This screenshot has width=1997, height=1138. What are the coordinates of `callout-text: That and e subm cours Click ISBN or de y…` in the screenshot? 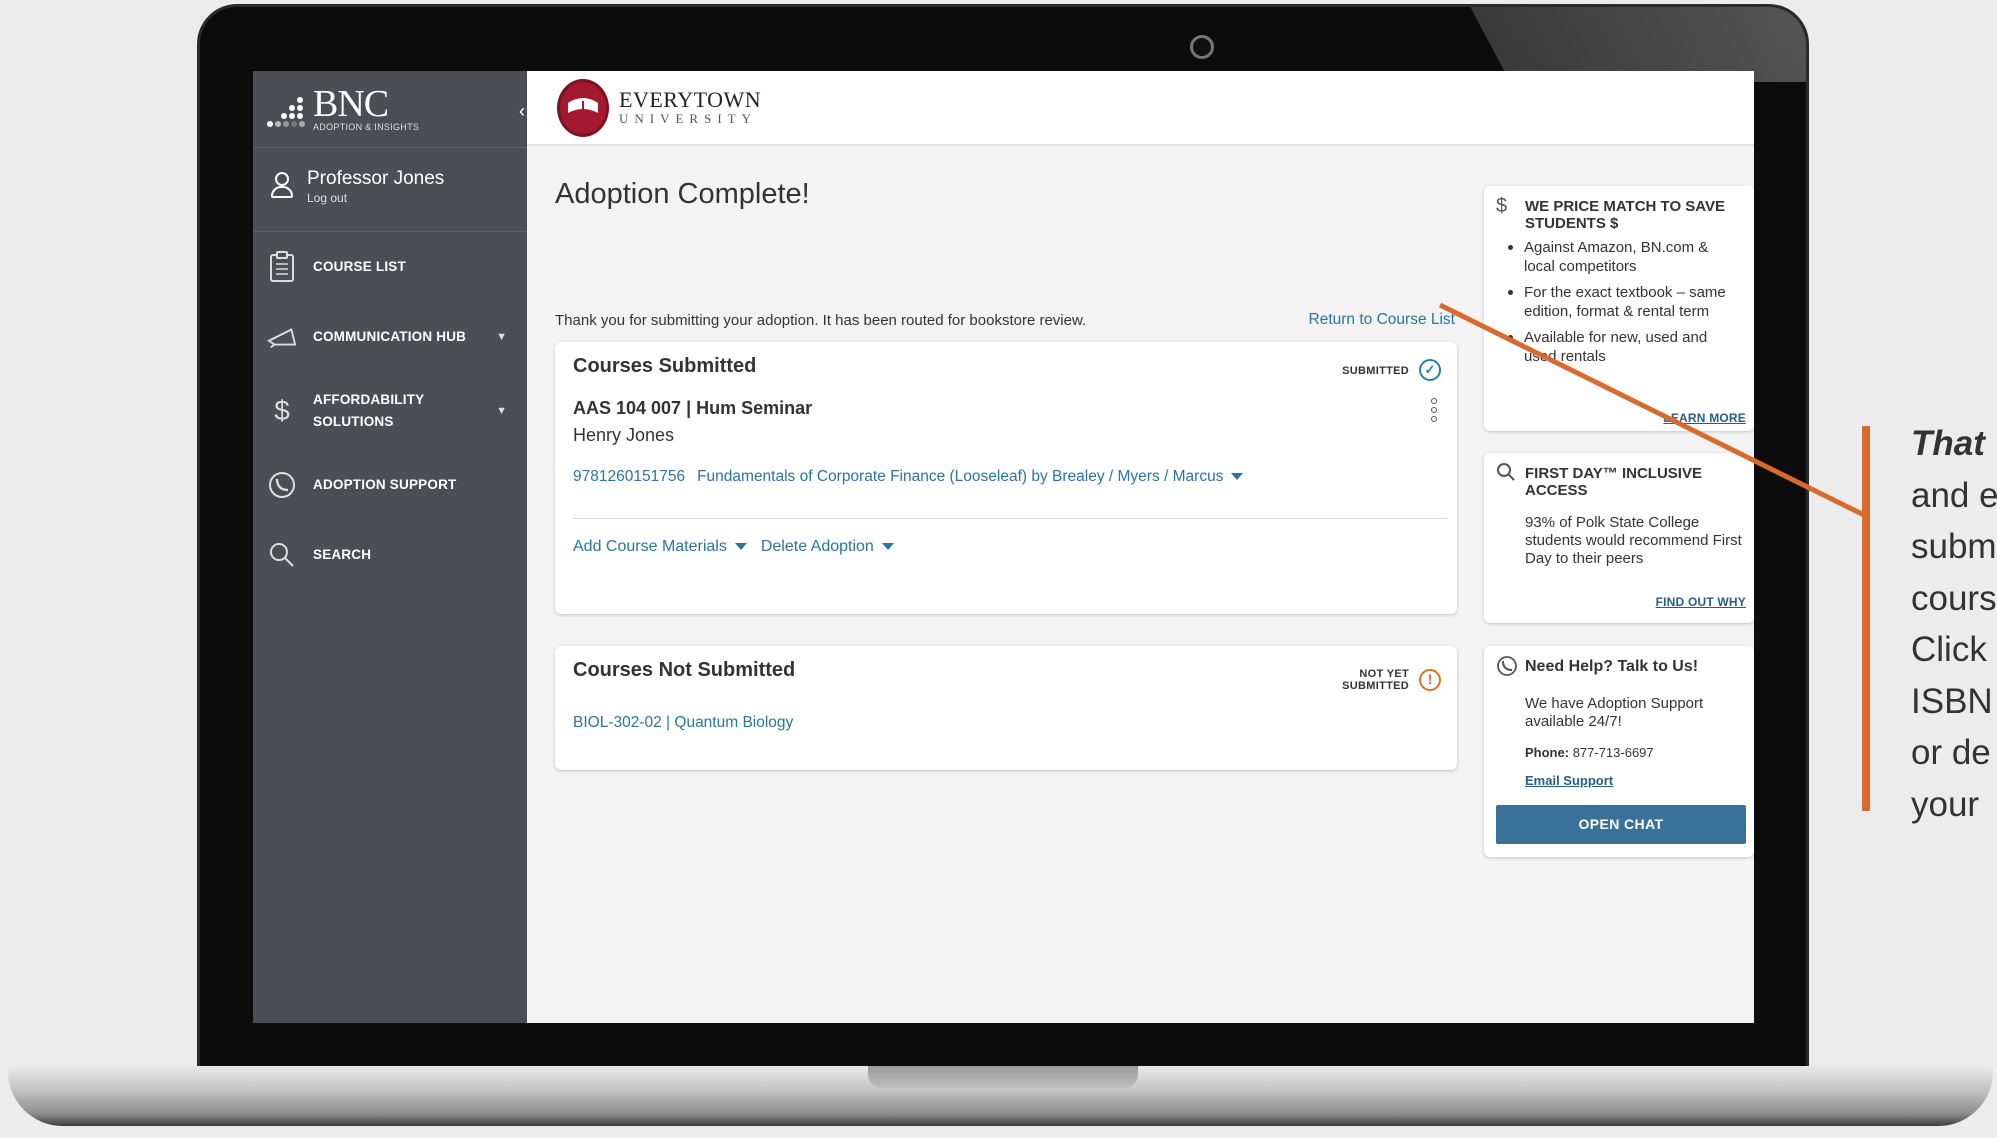 It's located at (1954, 624).